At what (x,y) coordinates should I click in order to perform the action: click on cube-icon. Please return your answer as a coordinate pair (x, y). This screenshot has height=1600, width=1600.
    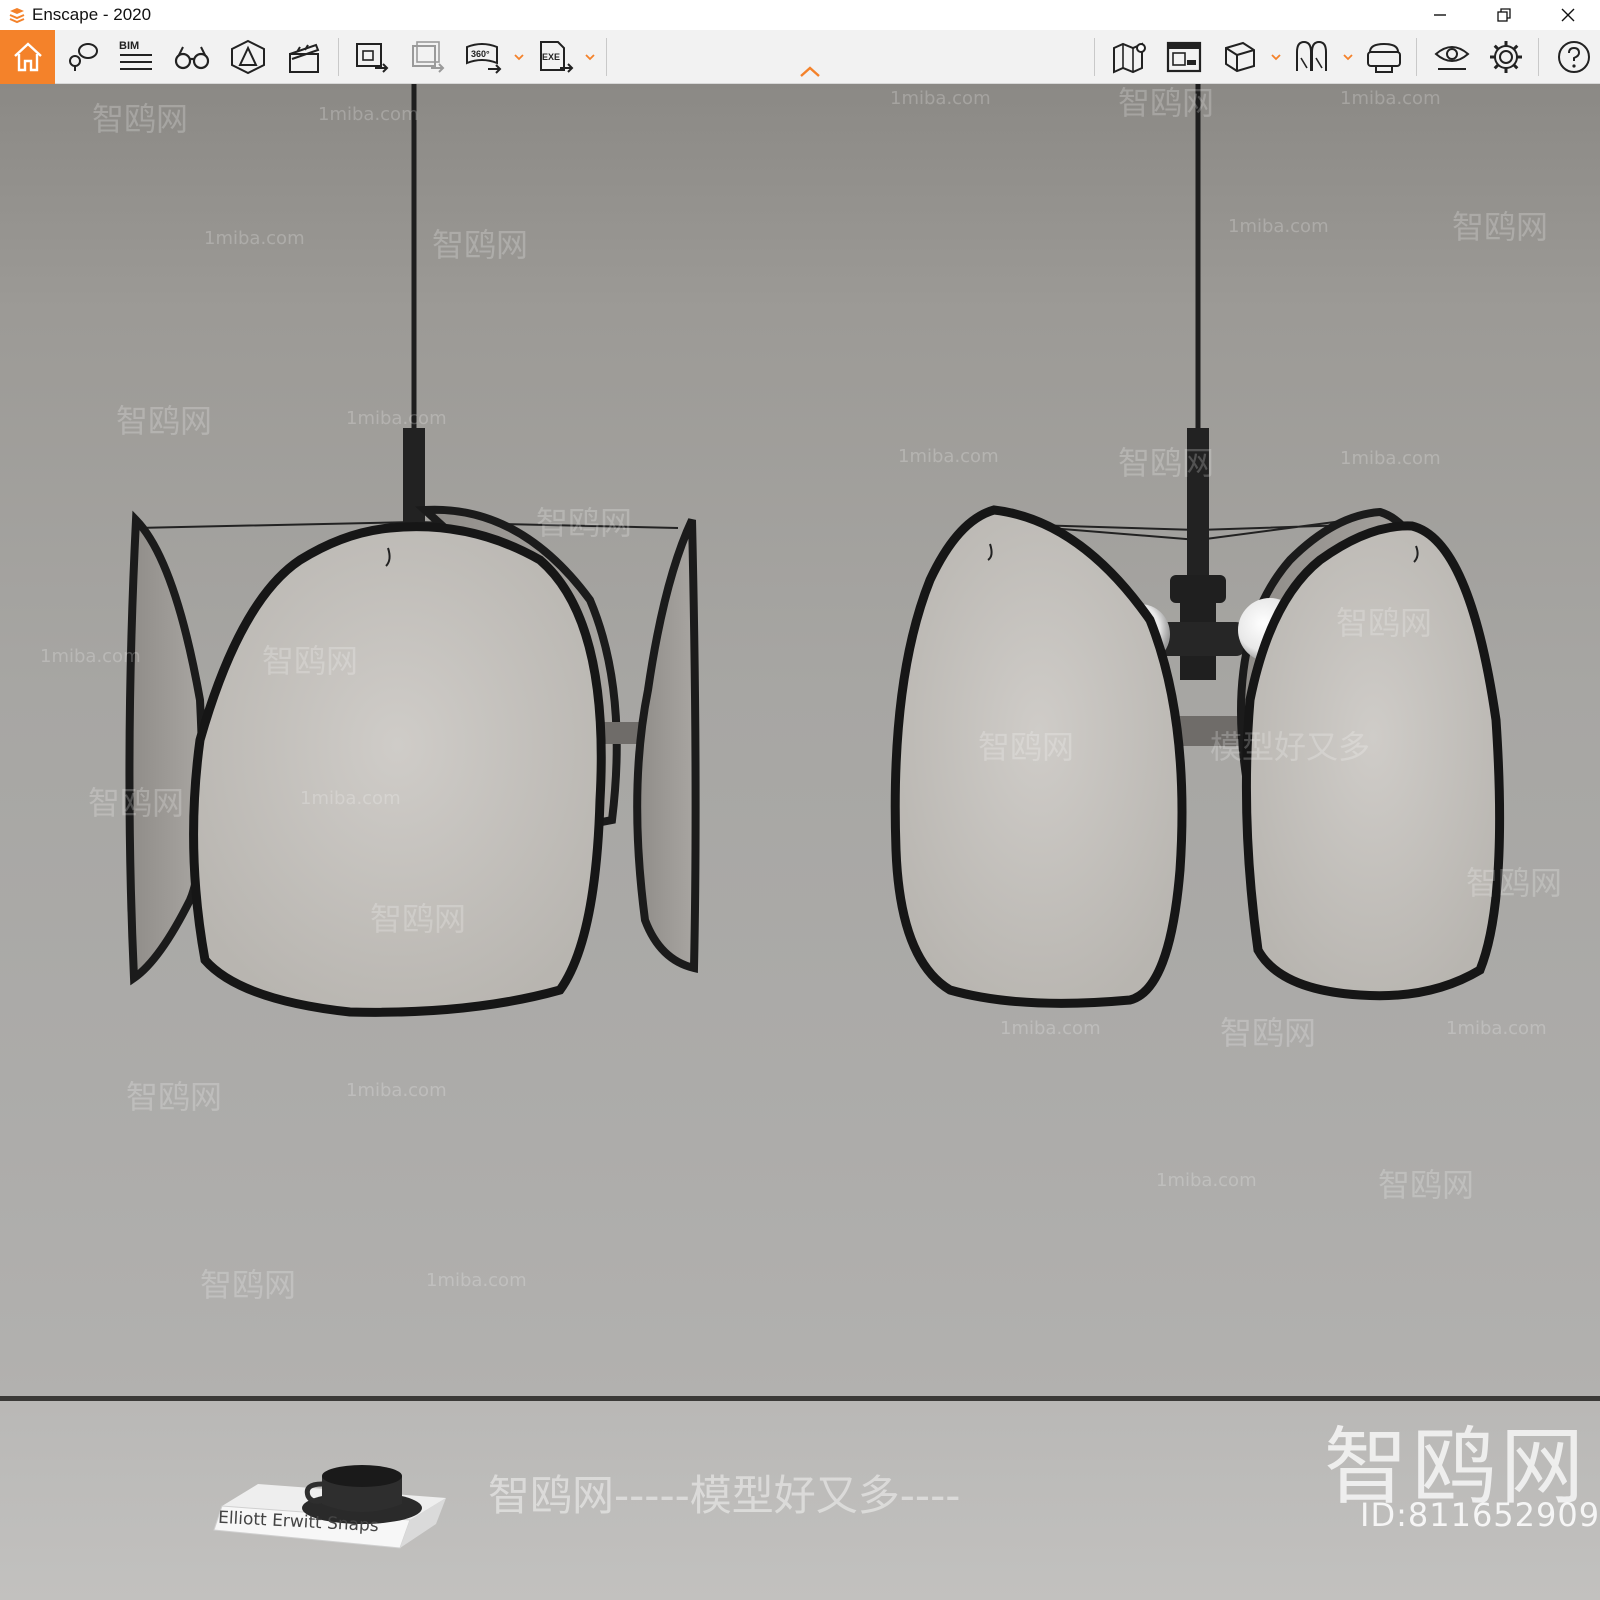
    Looking at the image, I should click on (1240, 57).